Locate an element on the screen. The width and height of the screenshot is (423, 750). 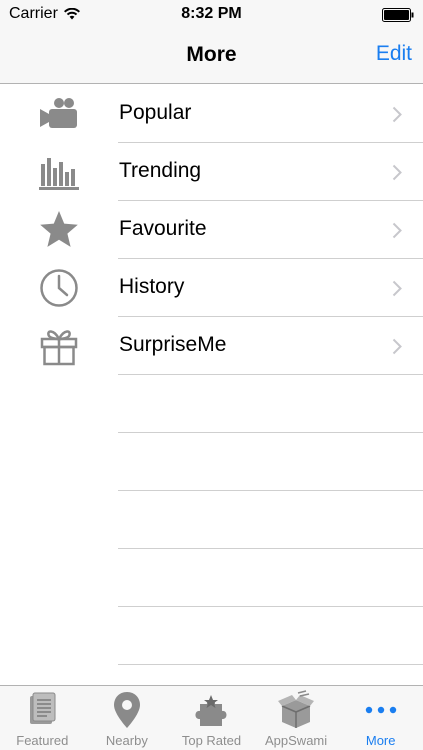
tab-bar: Featured Nearby Top Rated AppSwami More is located at coordinates (211, 717).